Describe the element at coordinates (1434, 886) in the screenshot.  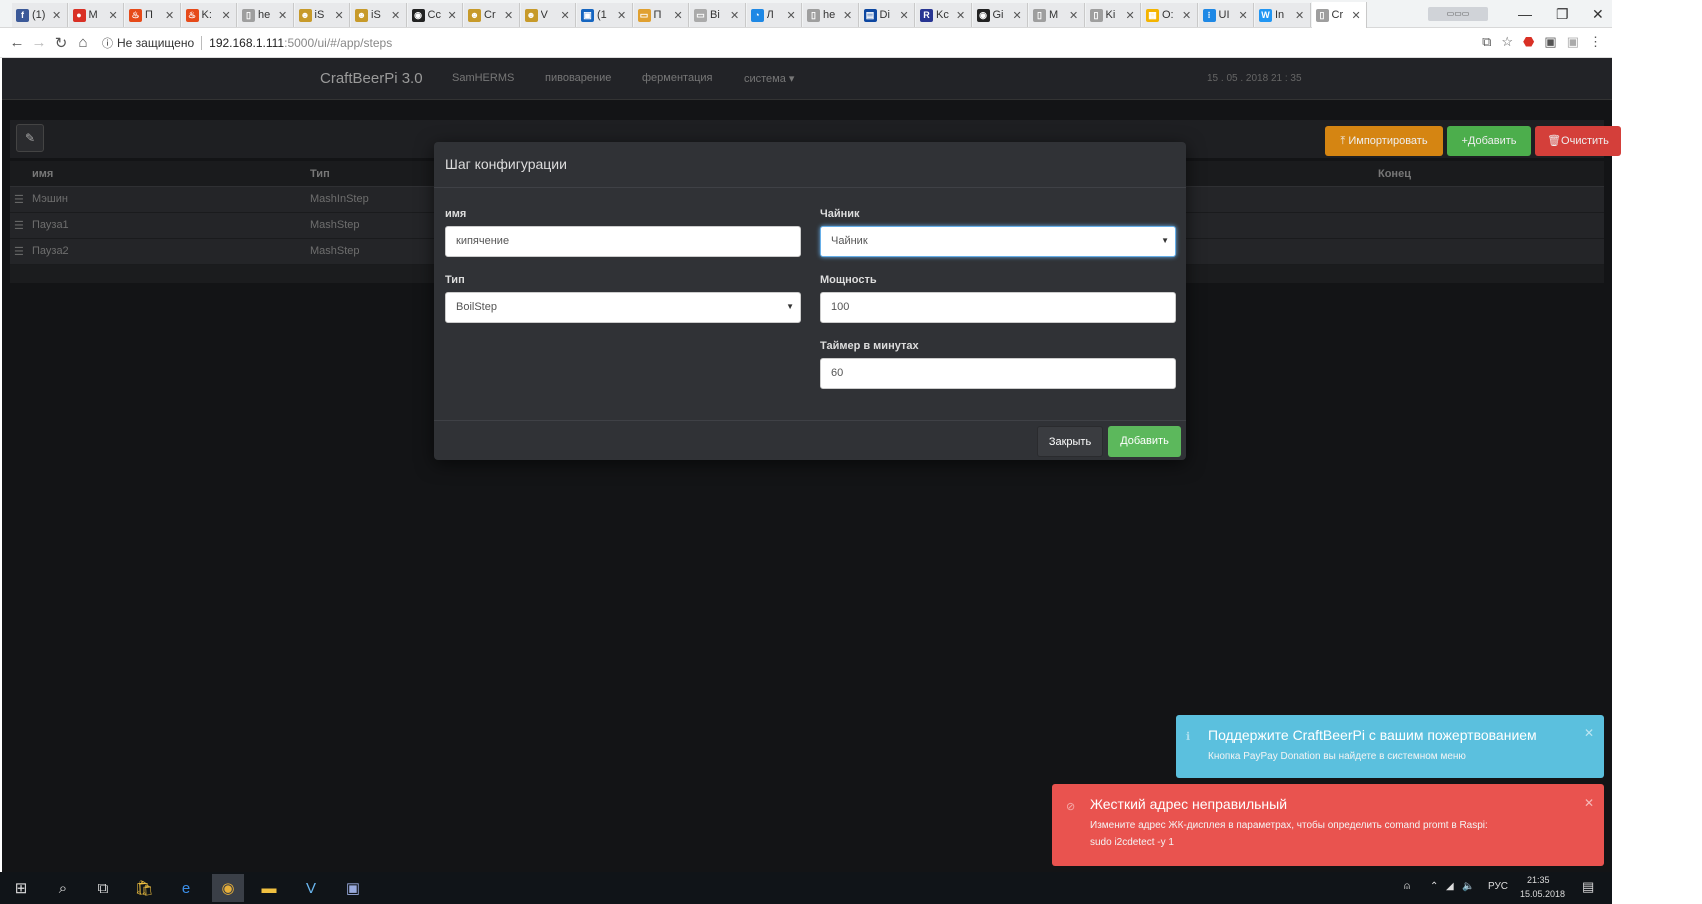
I see `tray-chevron-icon: ⌃` at that location.